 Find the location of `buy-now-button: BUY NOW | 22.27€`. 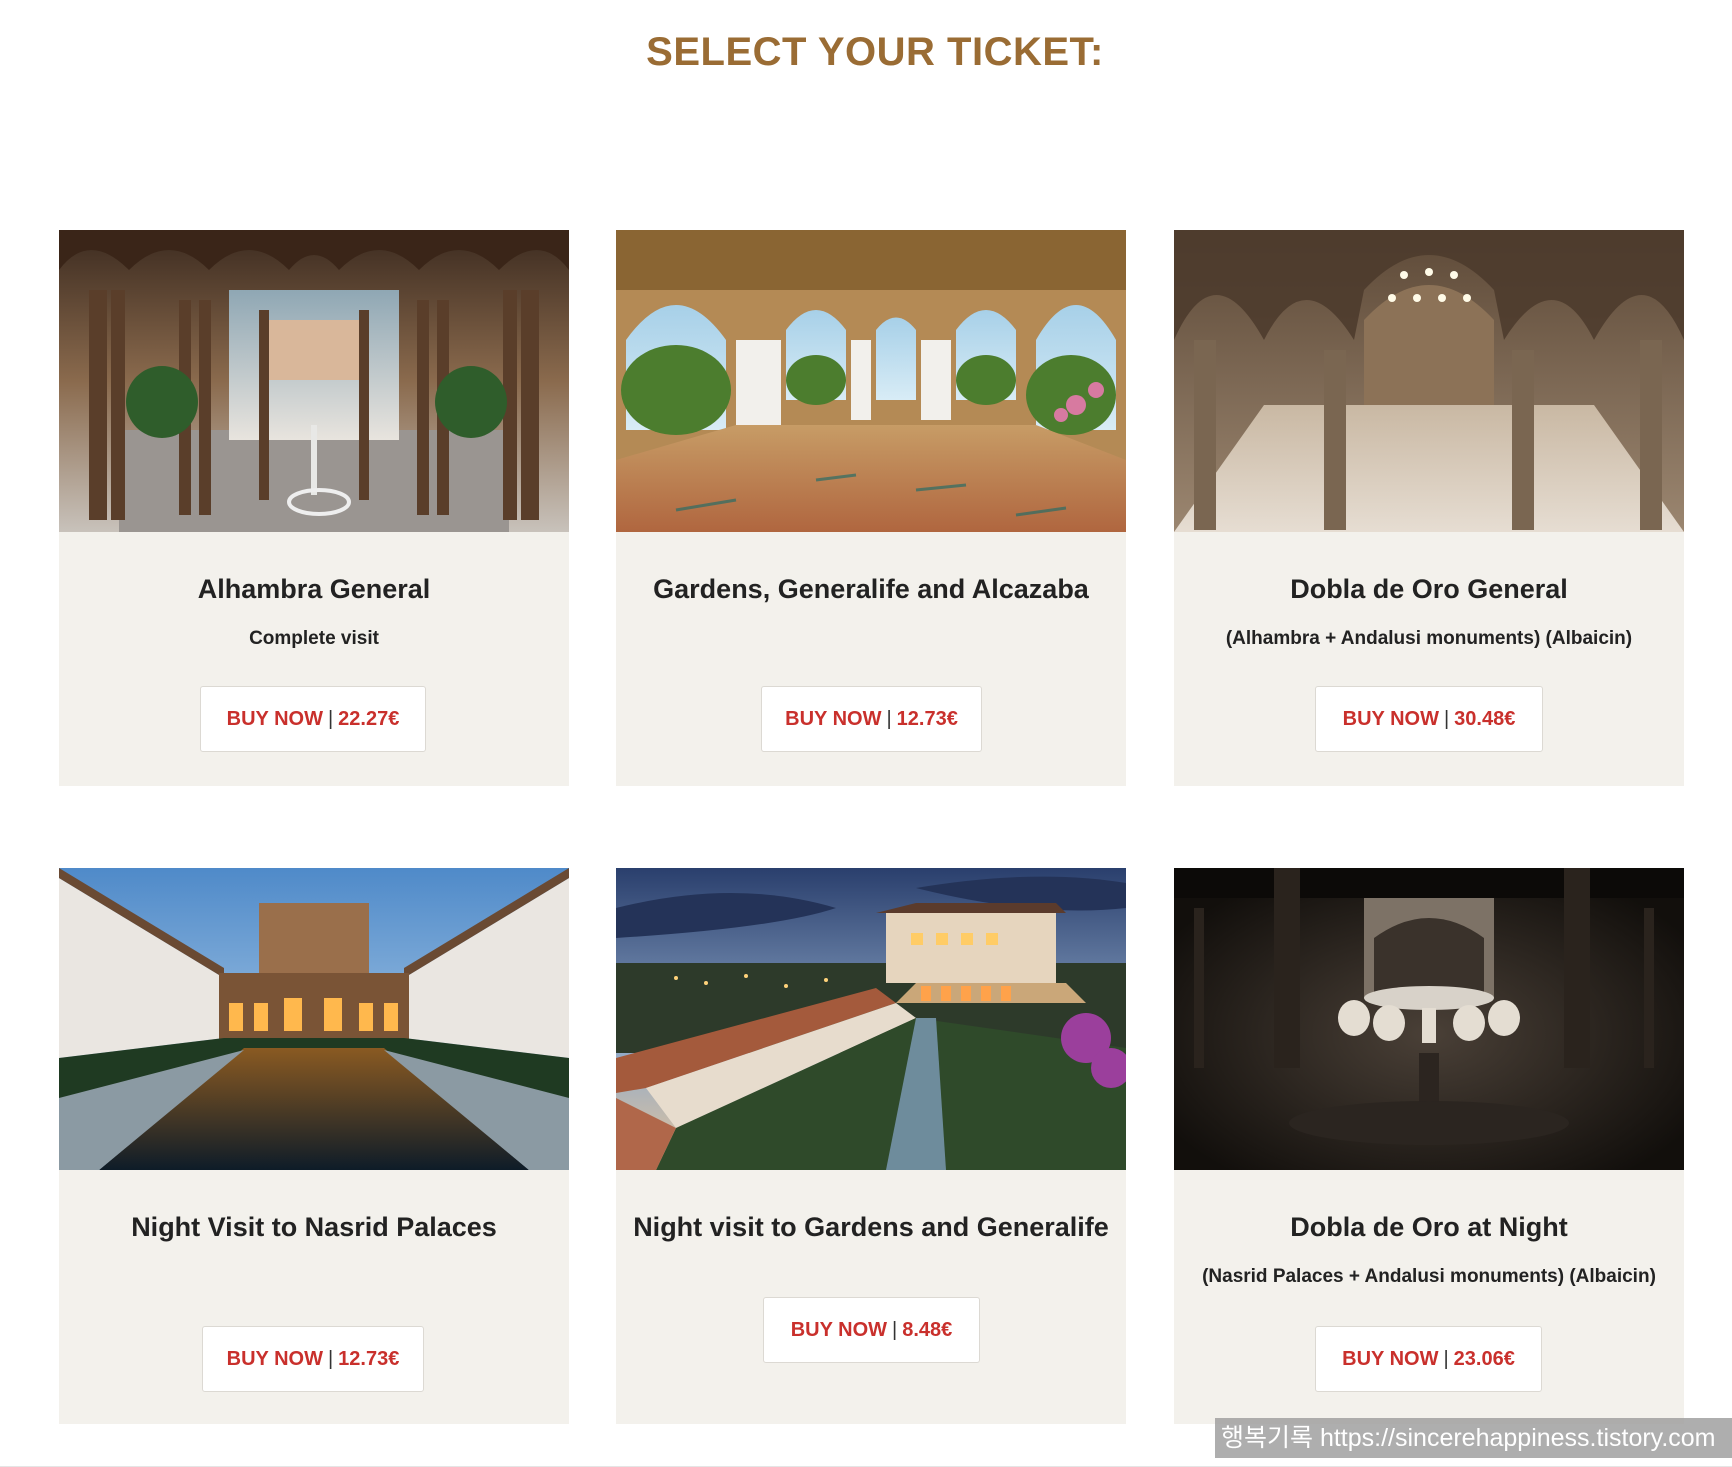

buy-now-button: BUY NOW | 22.27€ is located at coordinates (313, 719).